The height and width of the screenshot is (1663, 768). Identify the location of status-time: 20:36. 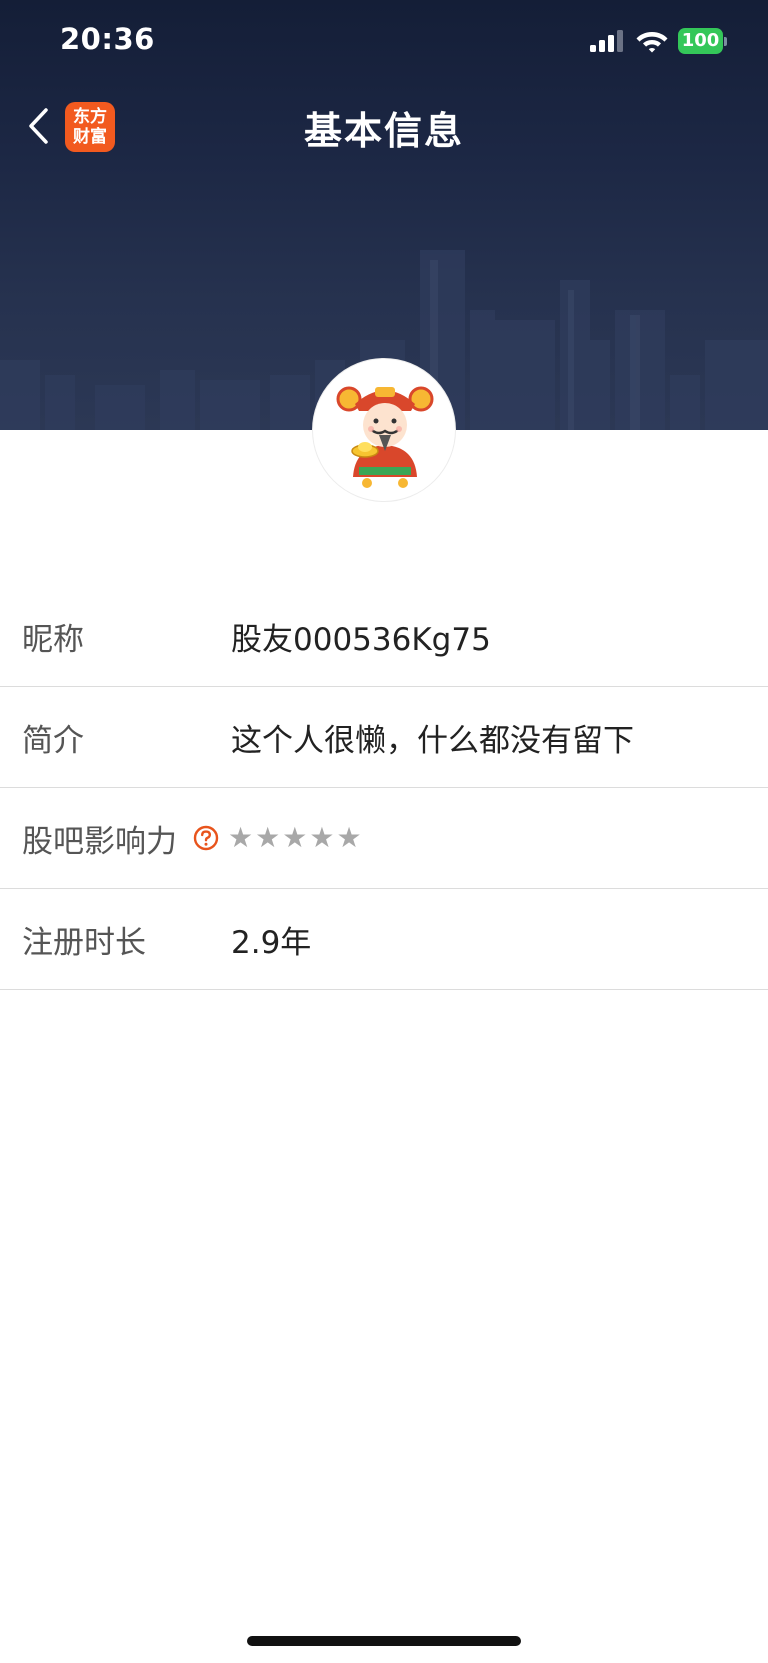
(107, 39).